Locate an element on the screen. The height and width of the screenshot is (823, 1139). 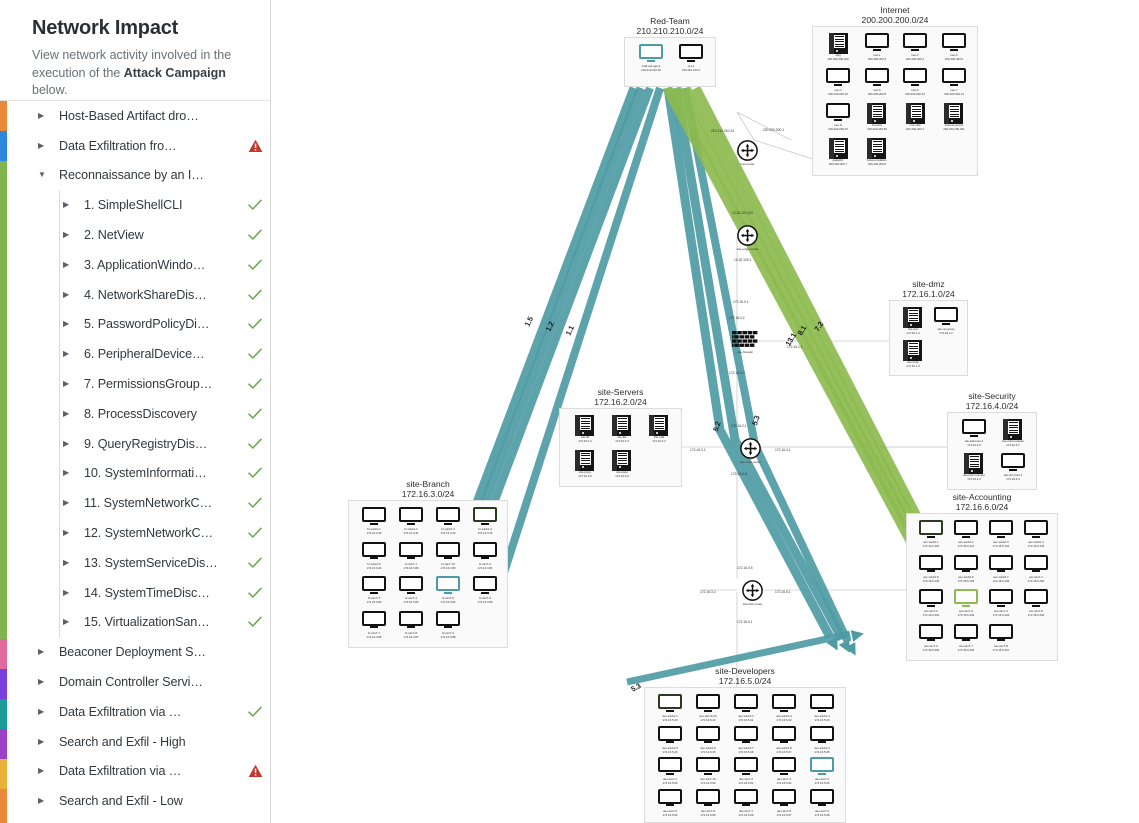
network-node: dev-win10-8 172.16.5.27 is located at coordinates (784, 739).